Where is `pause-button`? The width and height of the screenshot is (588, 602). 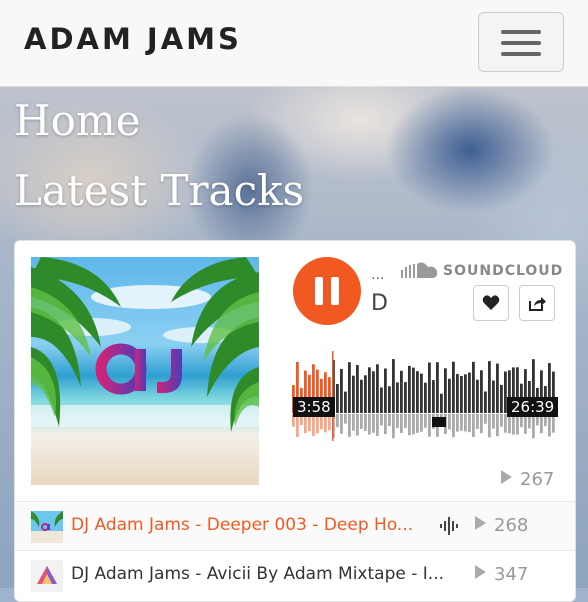 pause-button is located at coordinates (327, 291).